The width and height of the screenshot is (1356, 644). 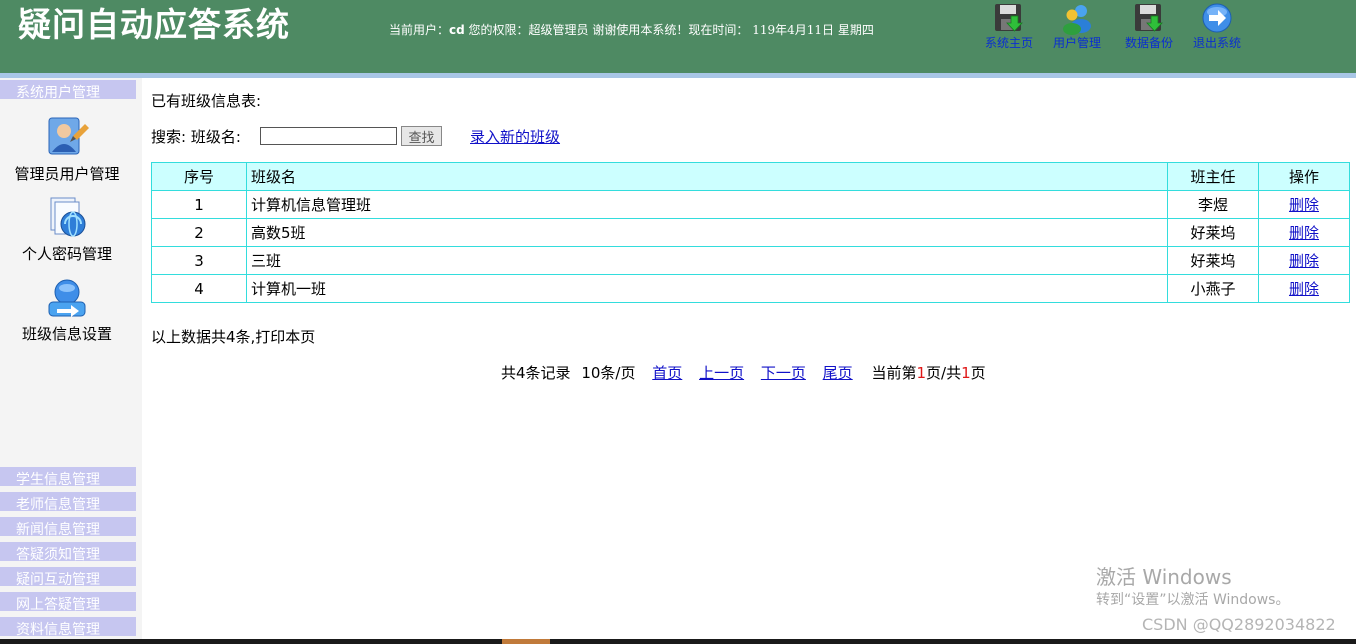 I want to click on class-setting-icon, so click(x=67, y=298).